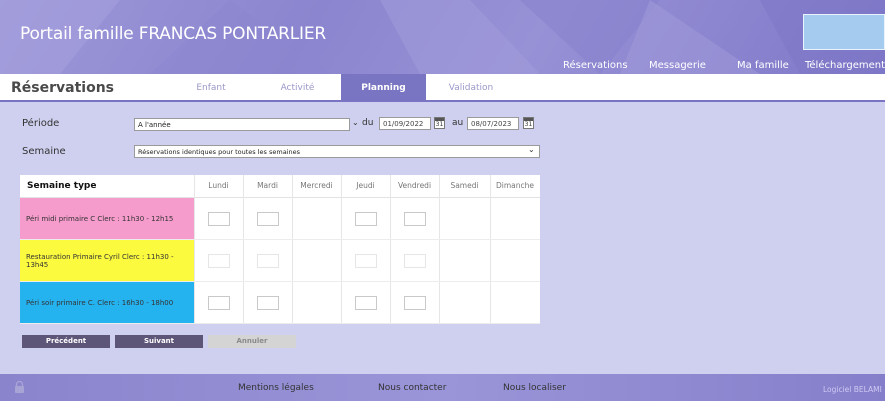 Image resolution: width=885 pixels, height=401 pixels. I want to click on du-label: du, so click(368, 123).